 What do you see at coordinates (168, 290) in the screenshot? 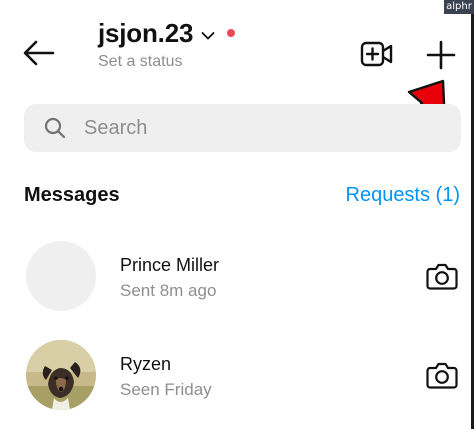
I see `conversation-status: Sent 8m ago` at bounding box center [168, 290].